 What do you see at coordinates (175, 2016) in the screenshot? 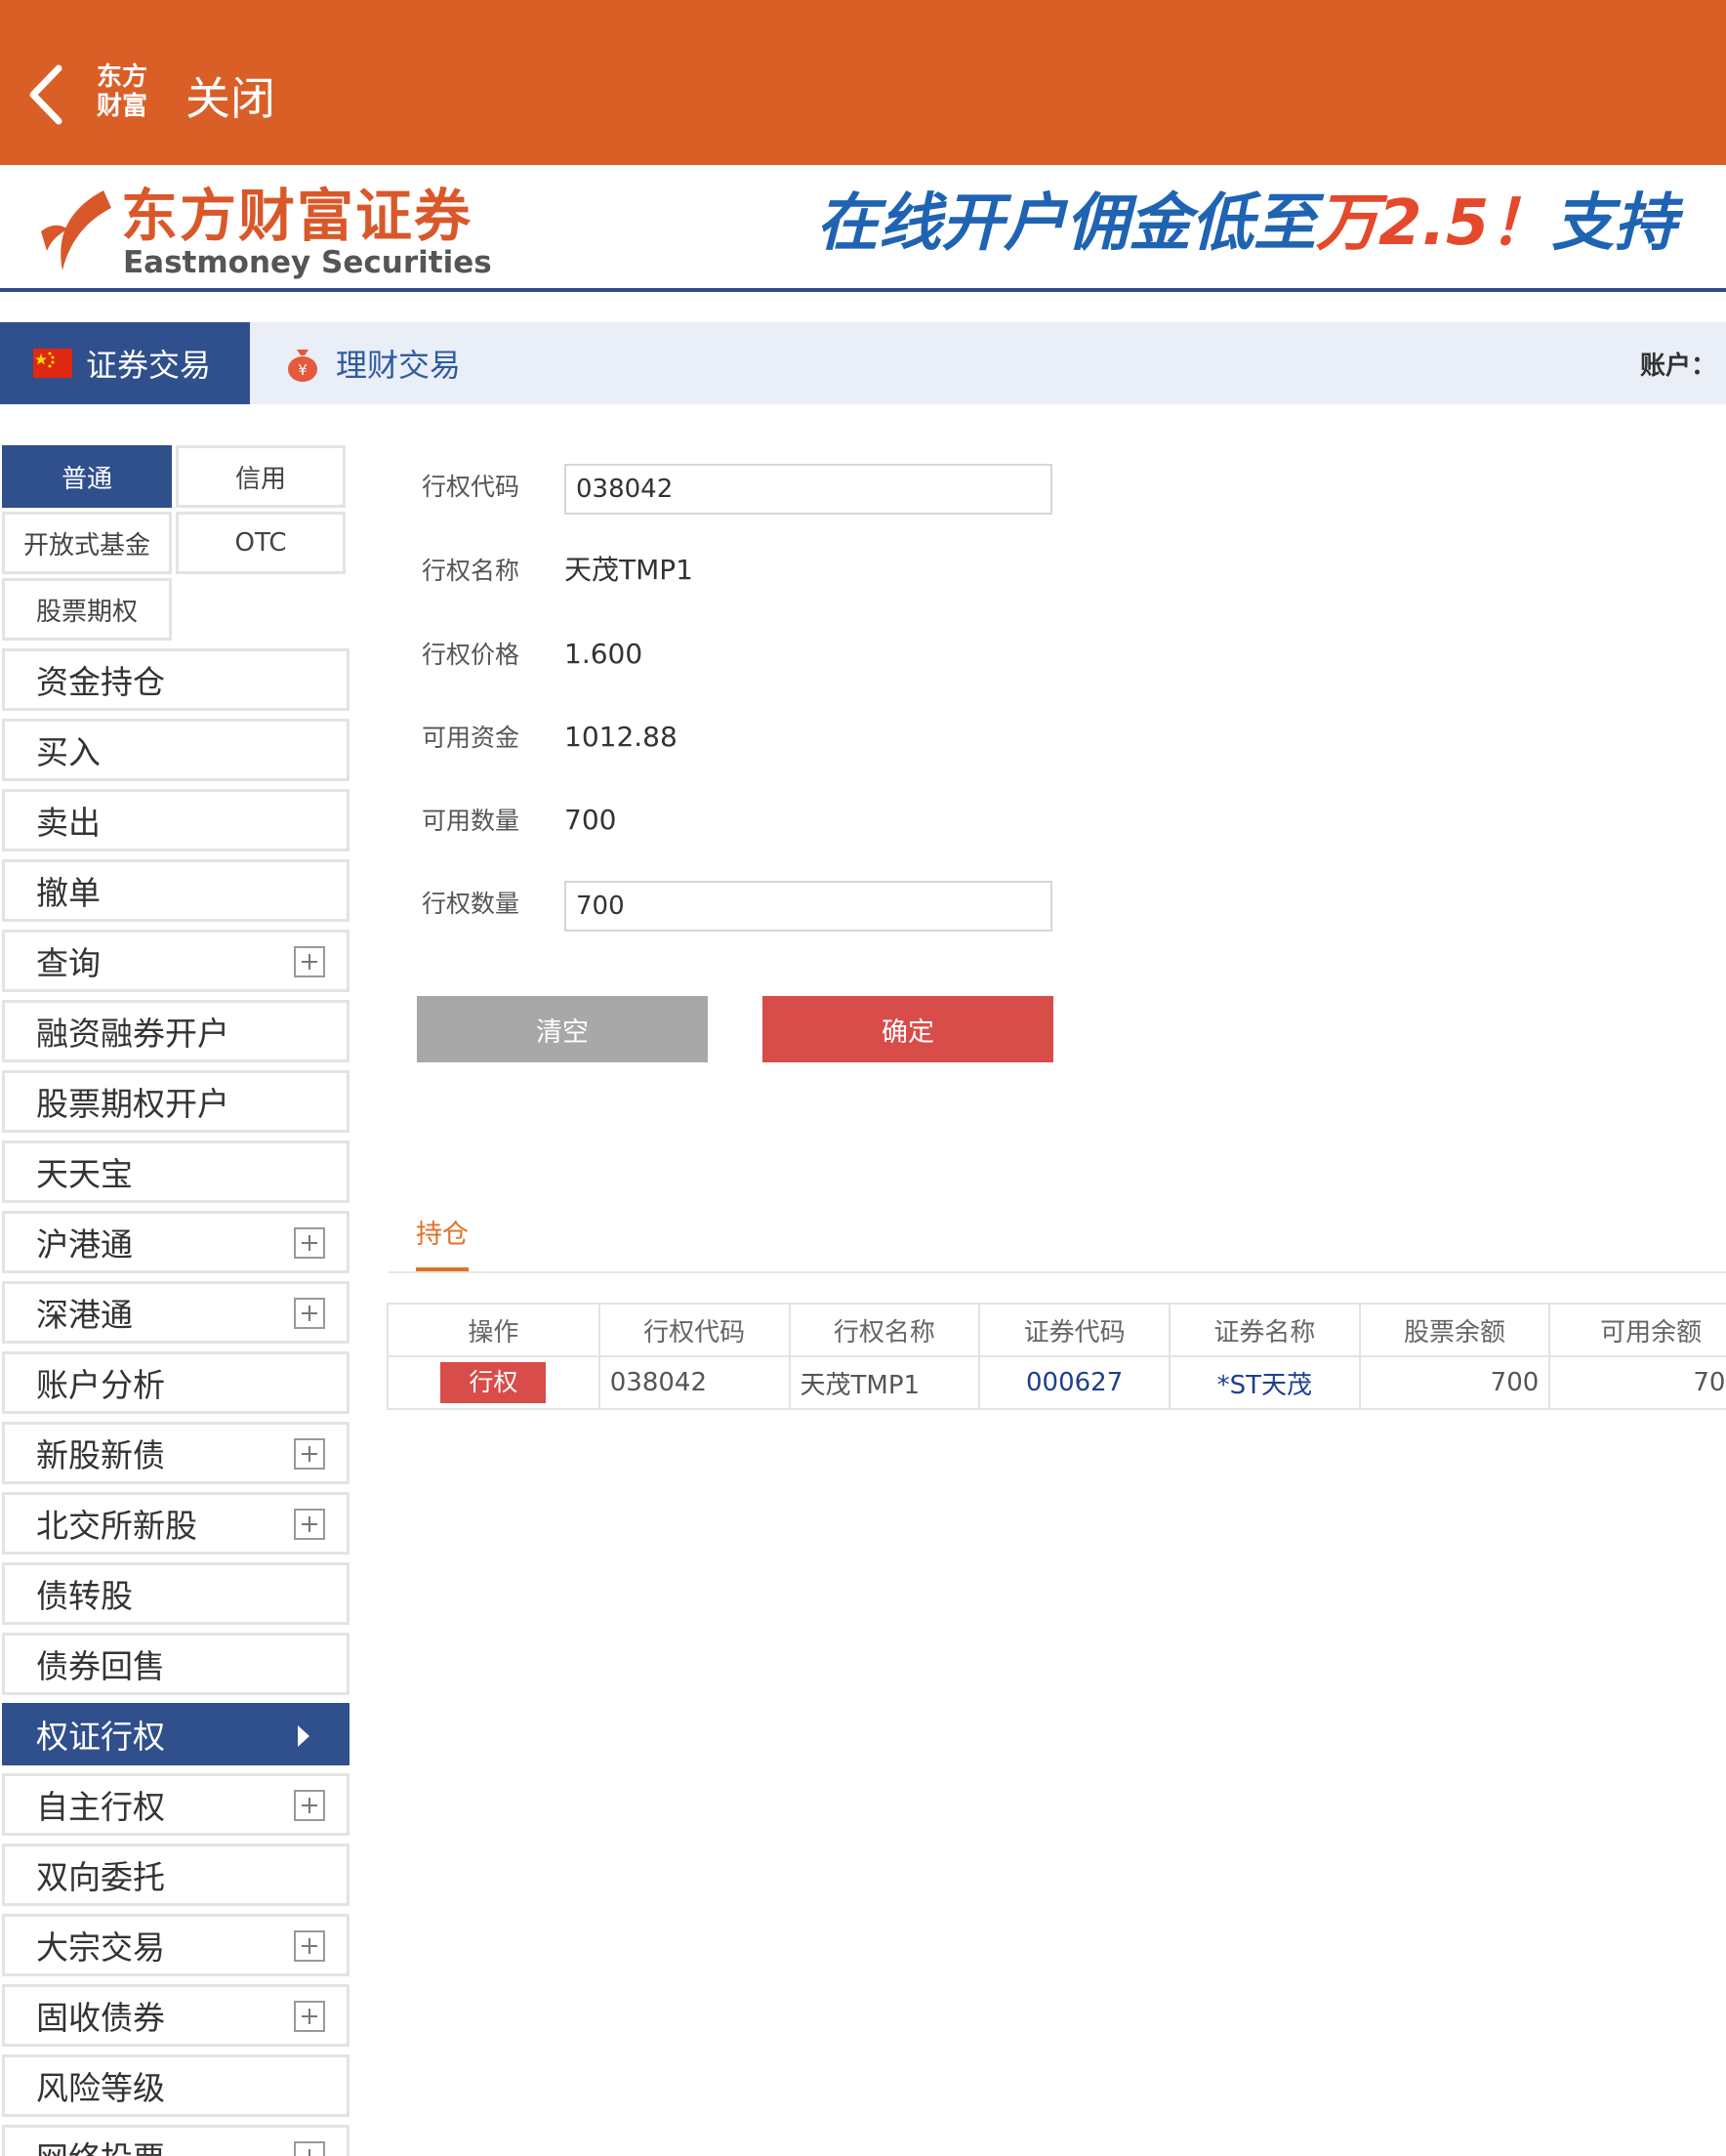
I see `sidebar-item-fixed-income: 固收债券` at bounding box center [175, 2016].